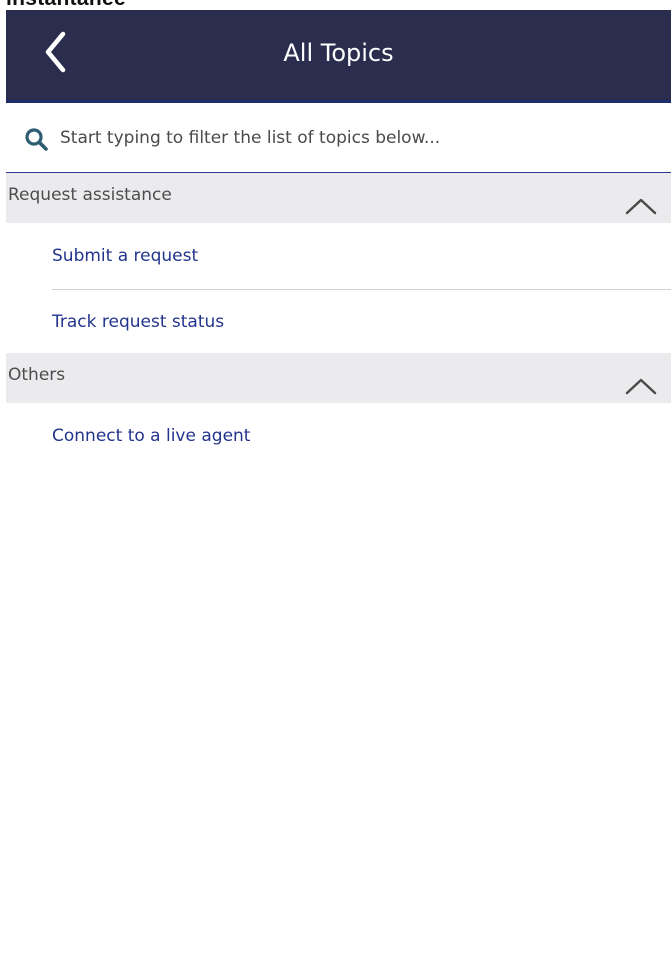 This screenshot has width=671, height=959. Describe the element at coordinates (361, 321) in the screenshot. I see `list-item-track-request-status: Track request status` at that location.